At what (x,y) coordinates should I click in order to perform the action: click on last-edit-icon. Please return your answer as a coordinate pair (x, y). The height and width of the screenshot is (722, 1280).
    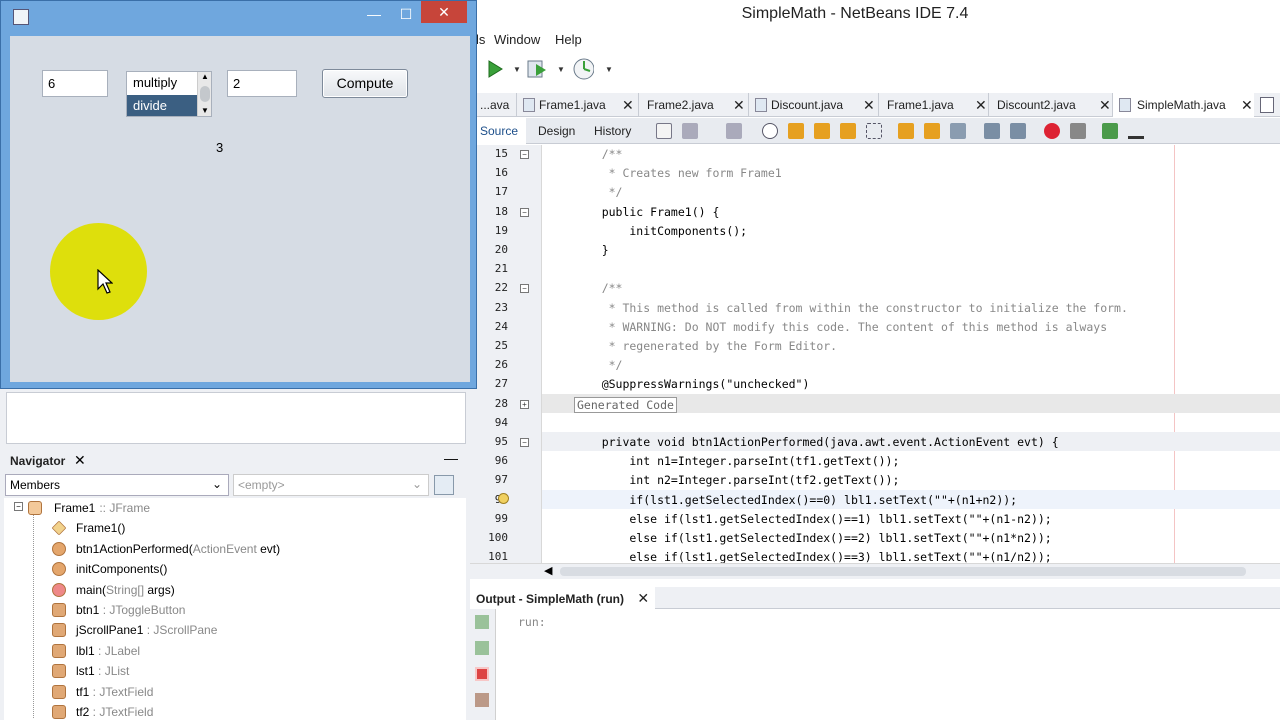
    Looking at the image, I should click on (664, 131).